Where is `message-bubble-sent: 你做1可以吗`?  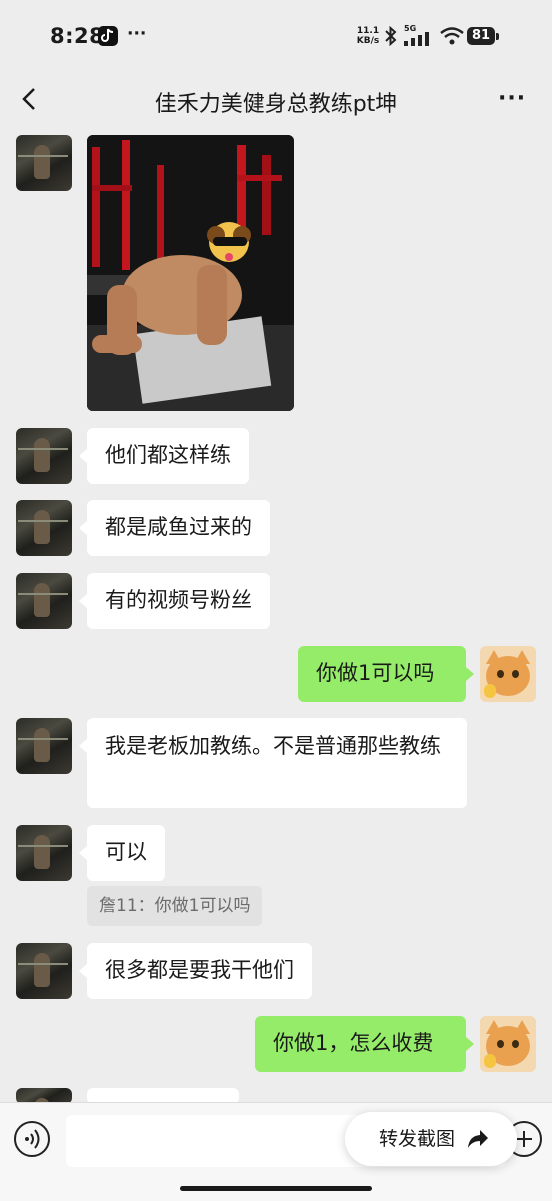 message-bubble-sent: 你做1可以吗 is located at coordinates (382, 674).